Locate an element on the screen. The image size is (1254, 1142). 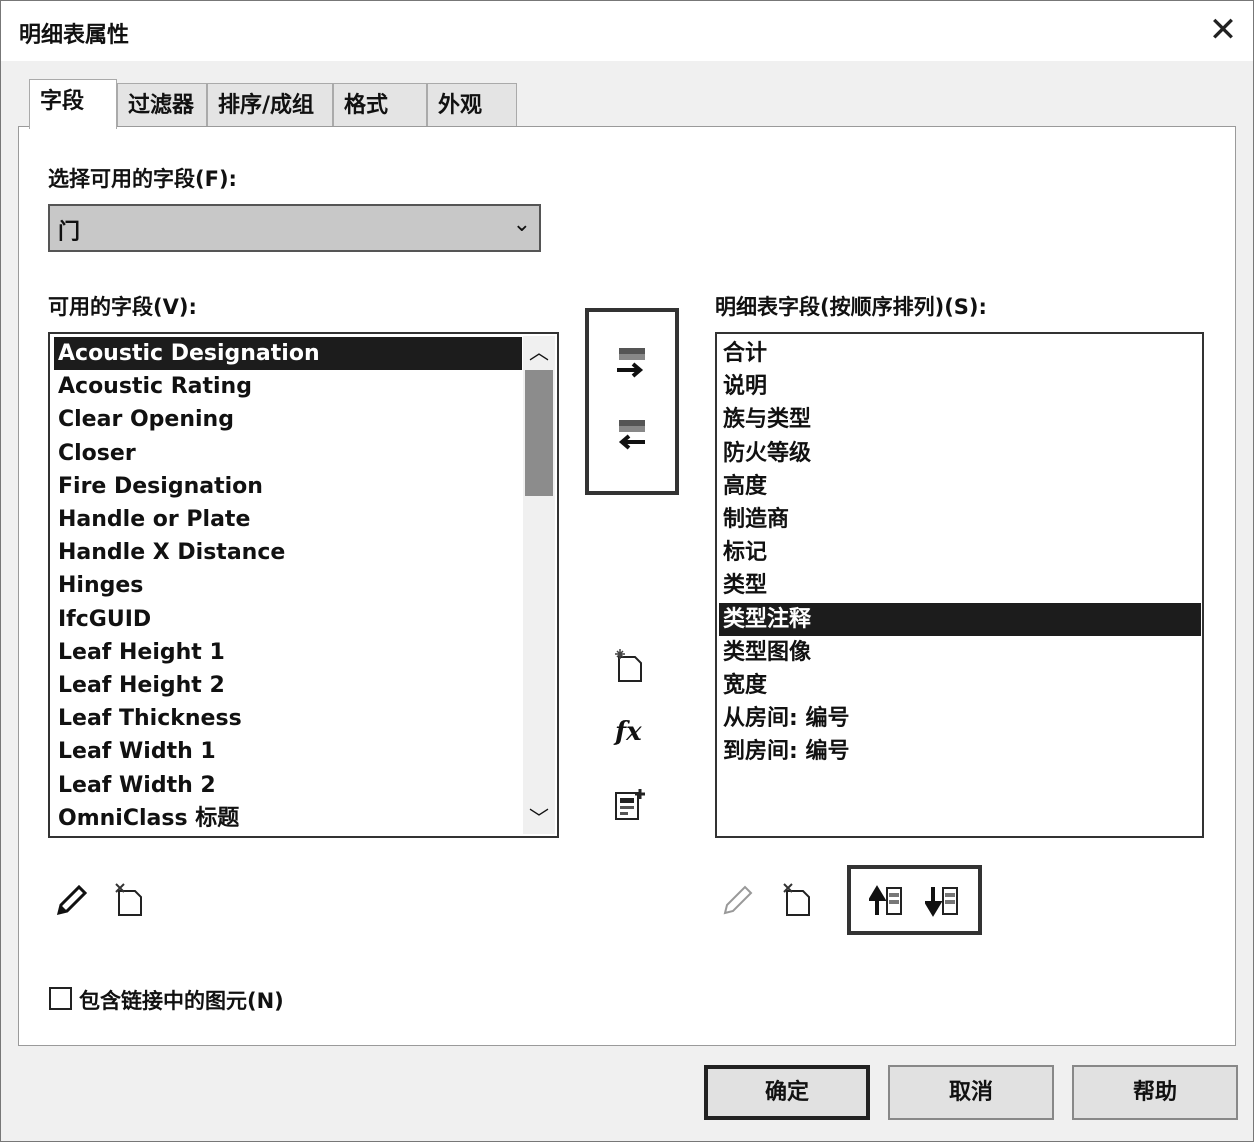
list-item: Handle or Plate is located at coordinates (288, 519).